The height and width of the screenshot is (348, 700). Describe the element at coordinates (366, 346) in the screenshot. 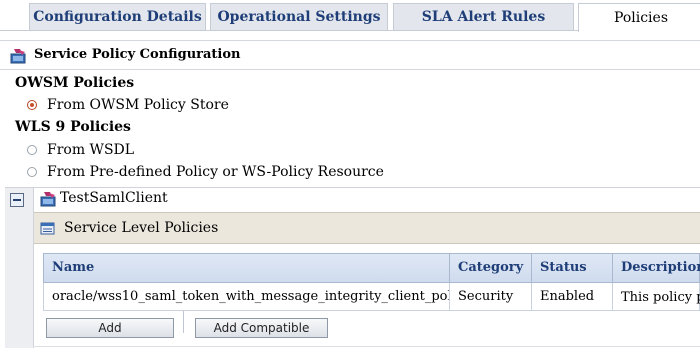

I see `bottom-divider` at that location.